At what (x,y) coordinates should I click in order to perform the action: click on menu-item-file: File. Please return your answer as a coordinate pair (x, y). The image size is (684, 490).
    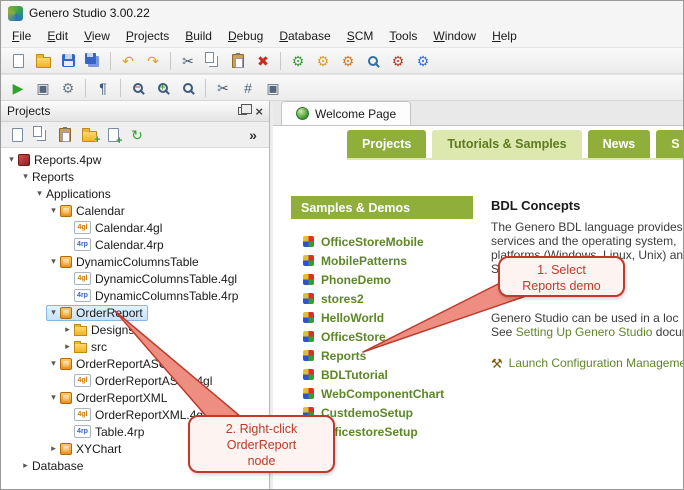
    Looking at the image, I should click on (21, 36).